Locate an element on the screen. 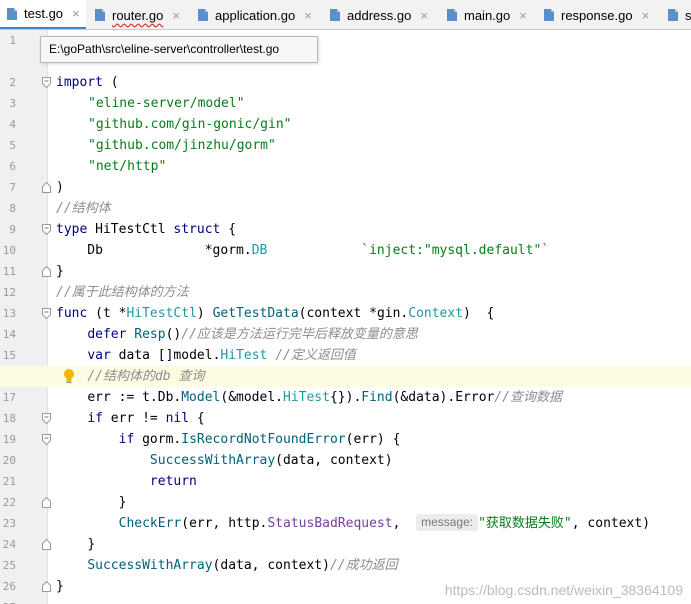 This screenshot has width=691, height=604. line-number: 27 is located at coordinates (8, 600).